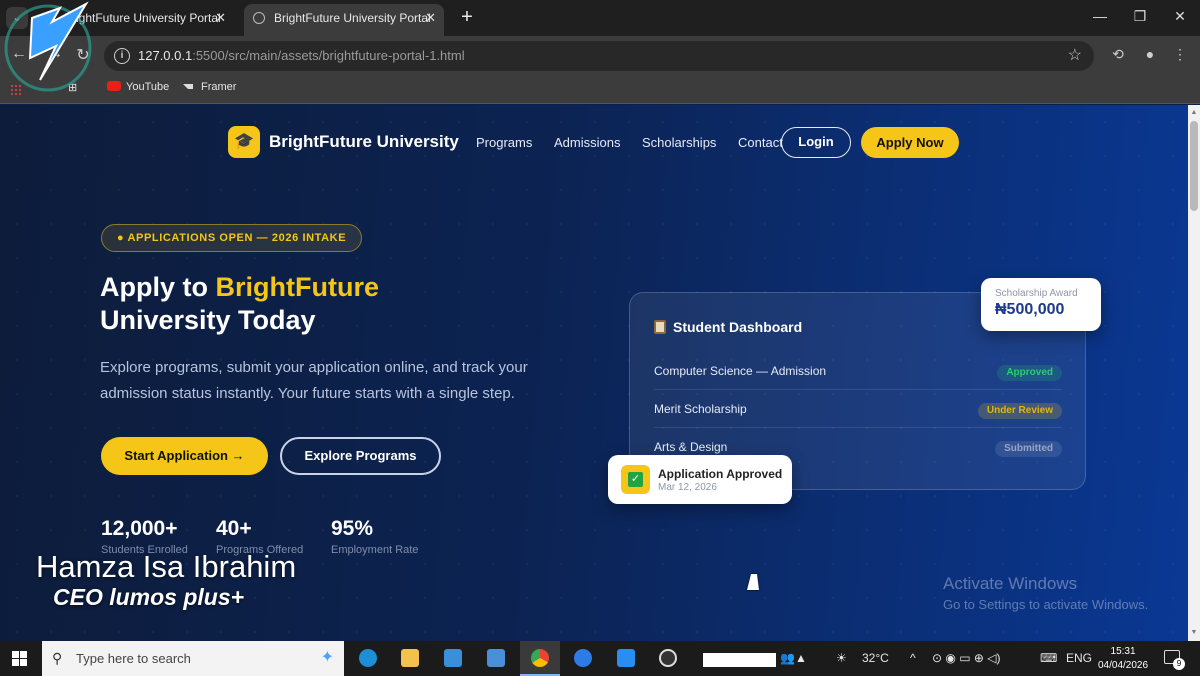  I want to click on dashboard-row: Merit Scholarship Under Review, so click(858, 409).